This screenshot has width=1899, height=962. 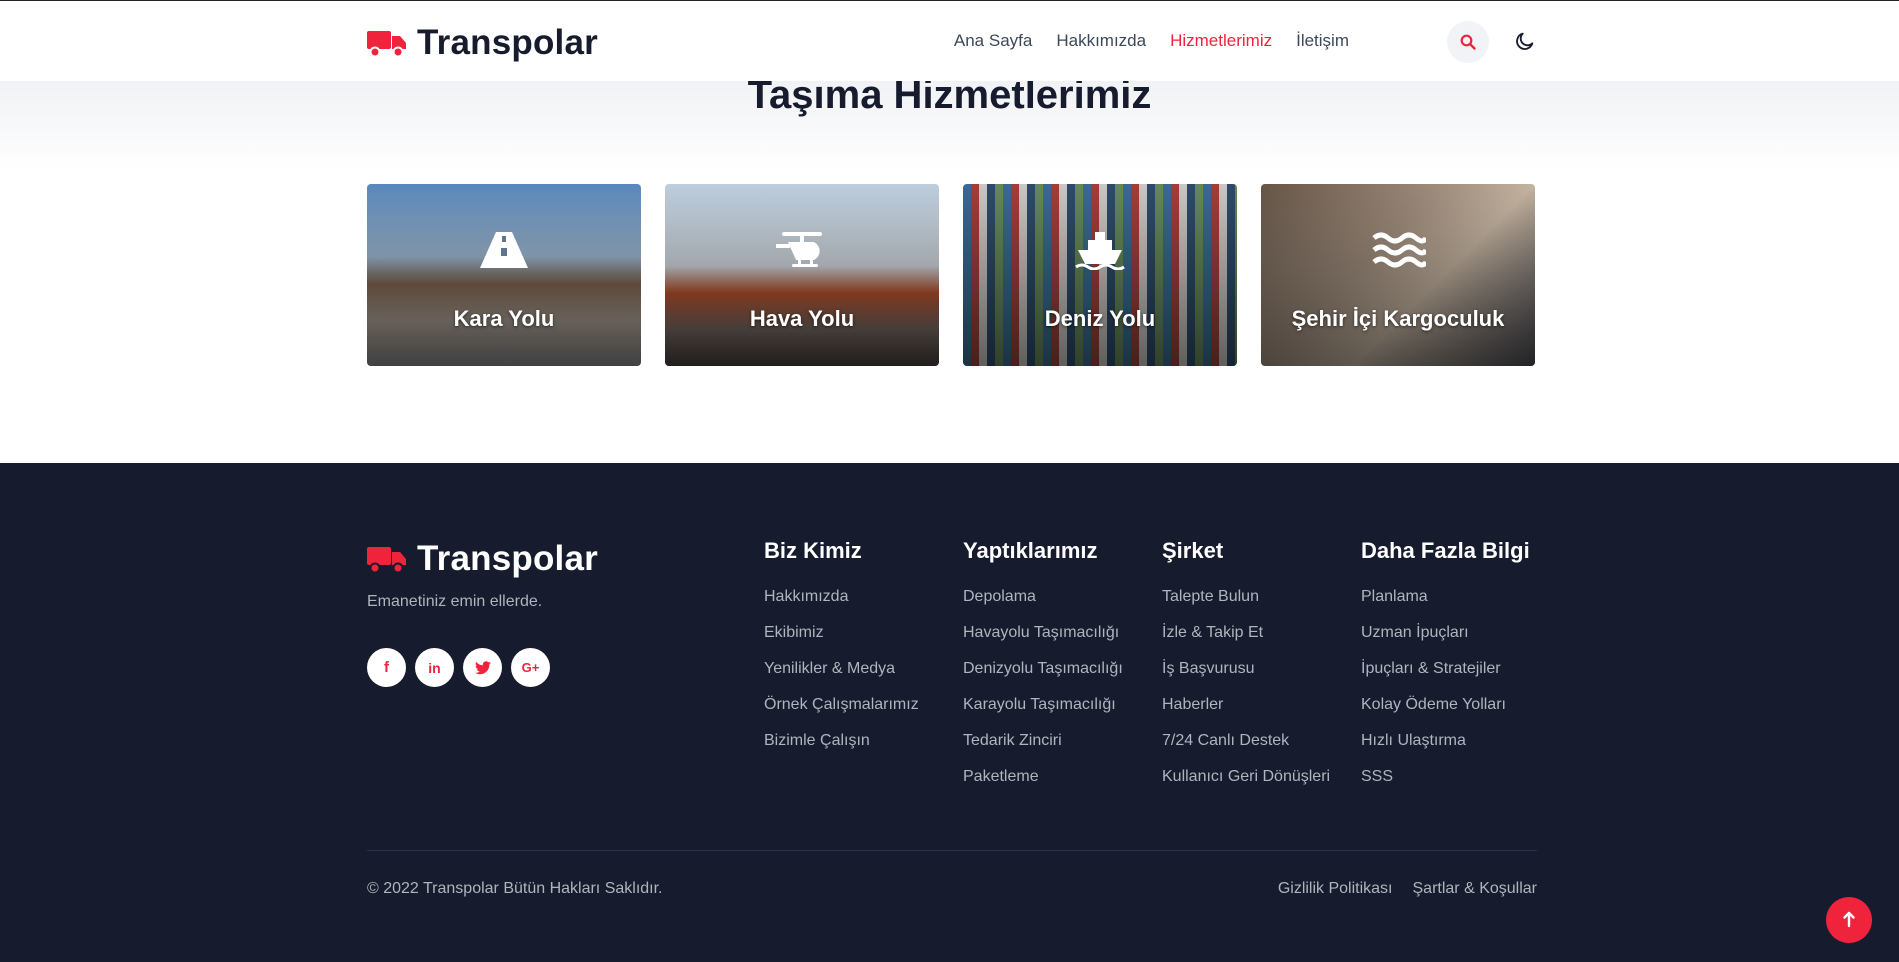 I want to click on arrow-up-icon, so click(x=1849, y=919).